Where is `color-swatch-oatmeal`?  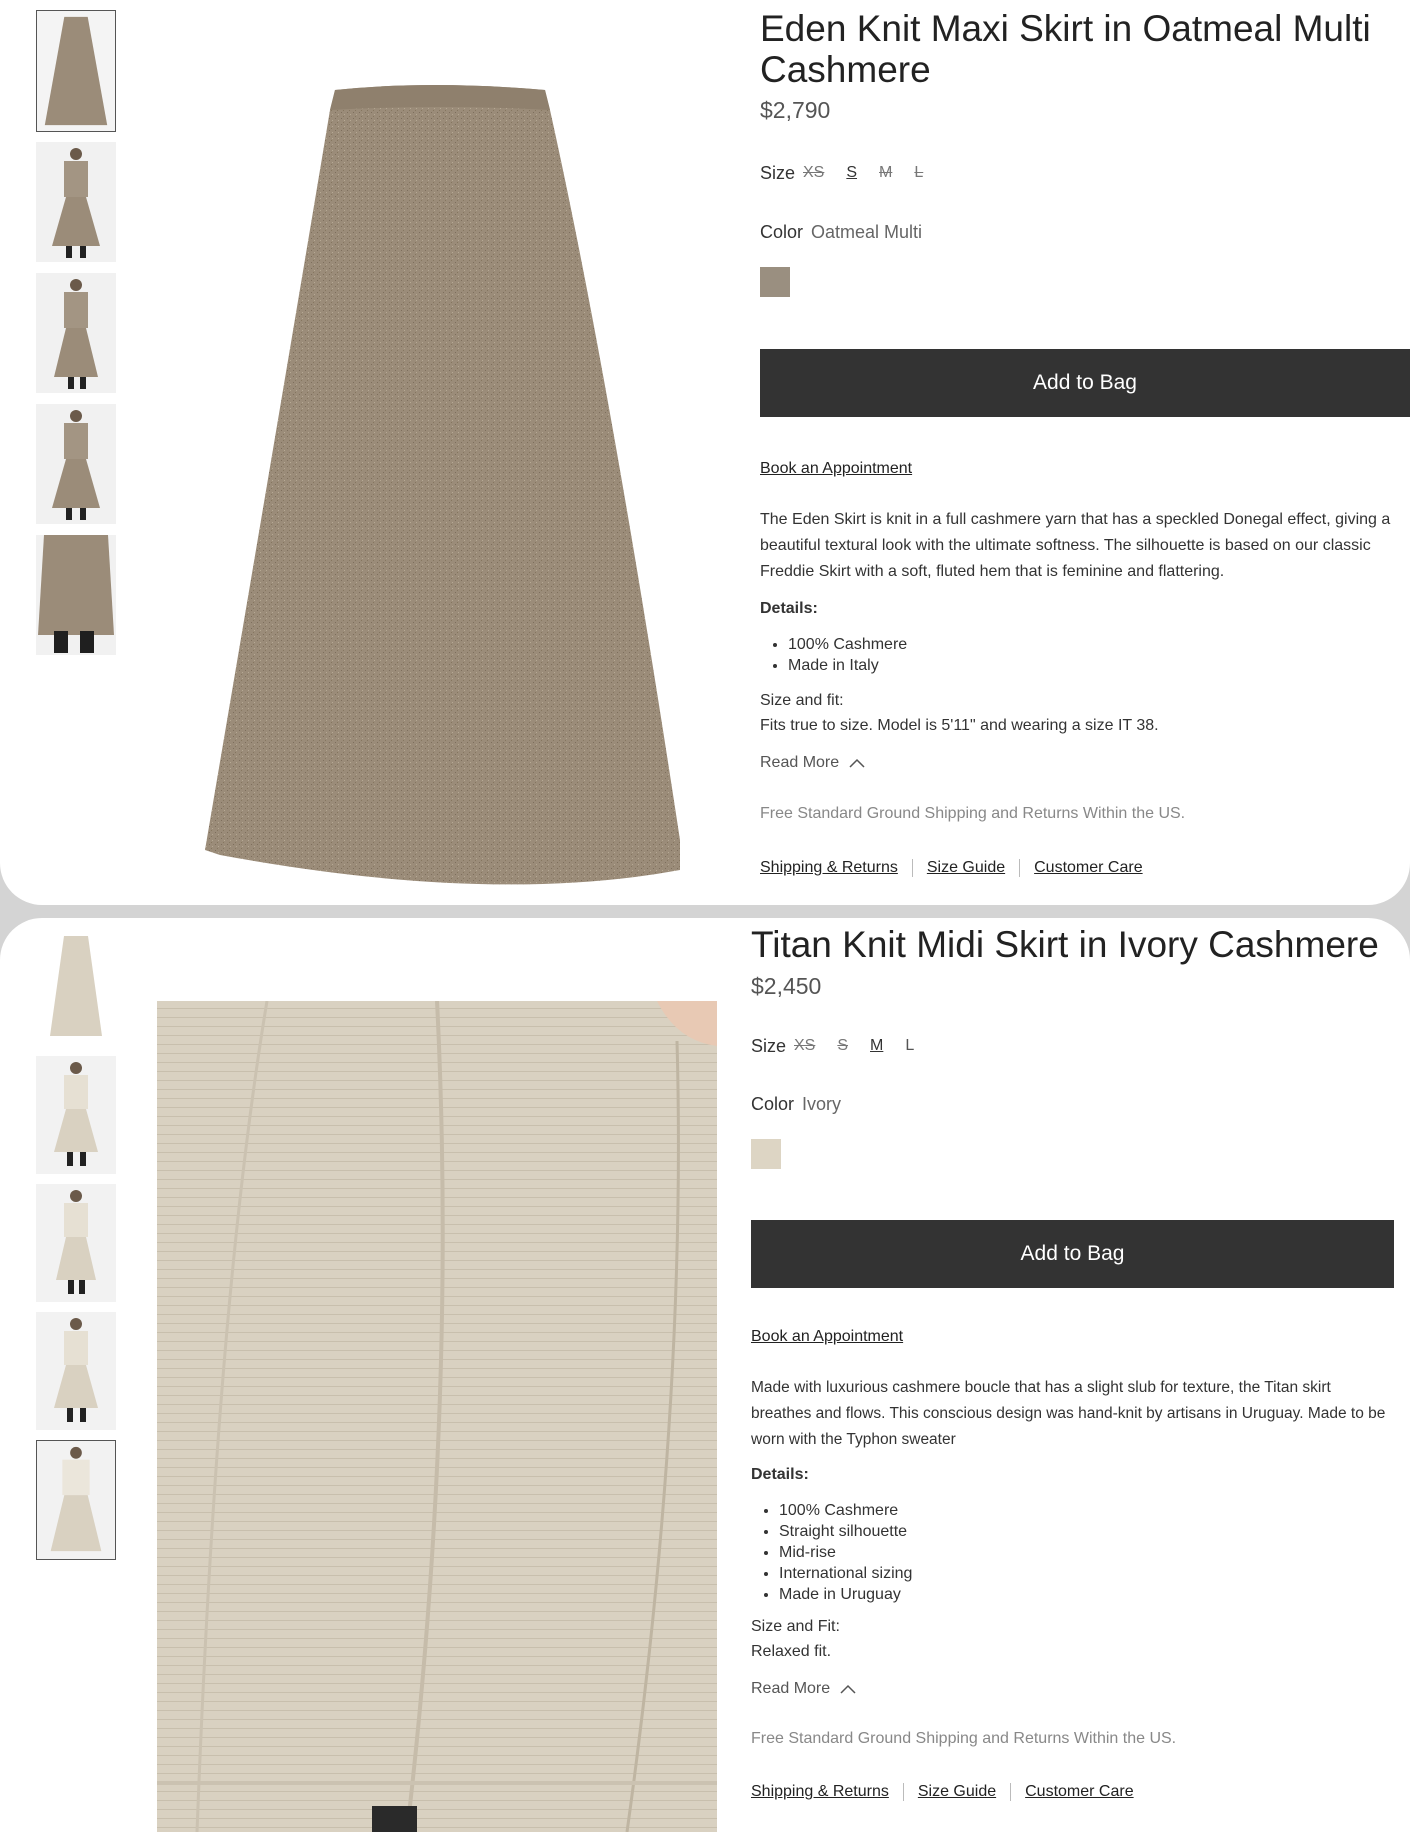 color-swatch-oatmeal is located at coordinates (775, 282).